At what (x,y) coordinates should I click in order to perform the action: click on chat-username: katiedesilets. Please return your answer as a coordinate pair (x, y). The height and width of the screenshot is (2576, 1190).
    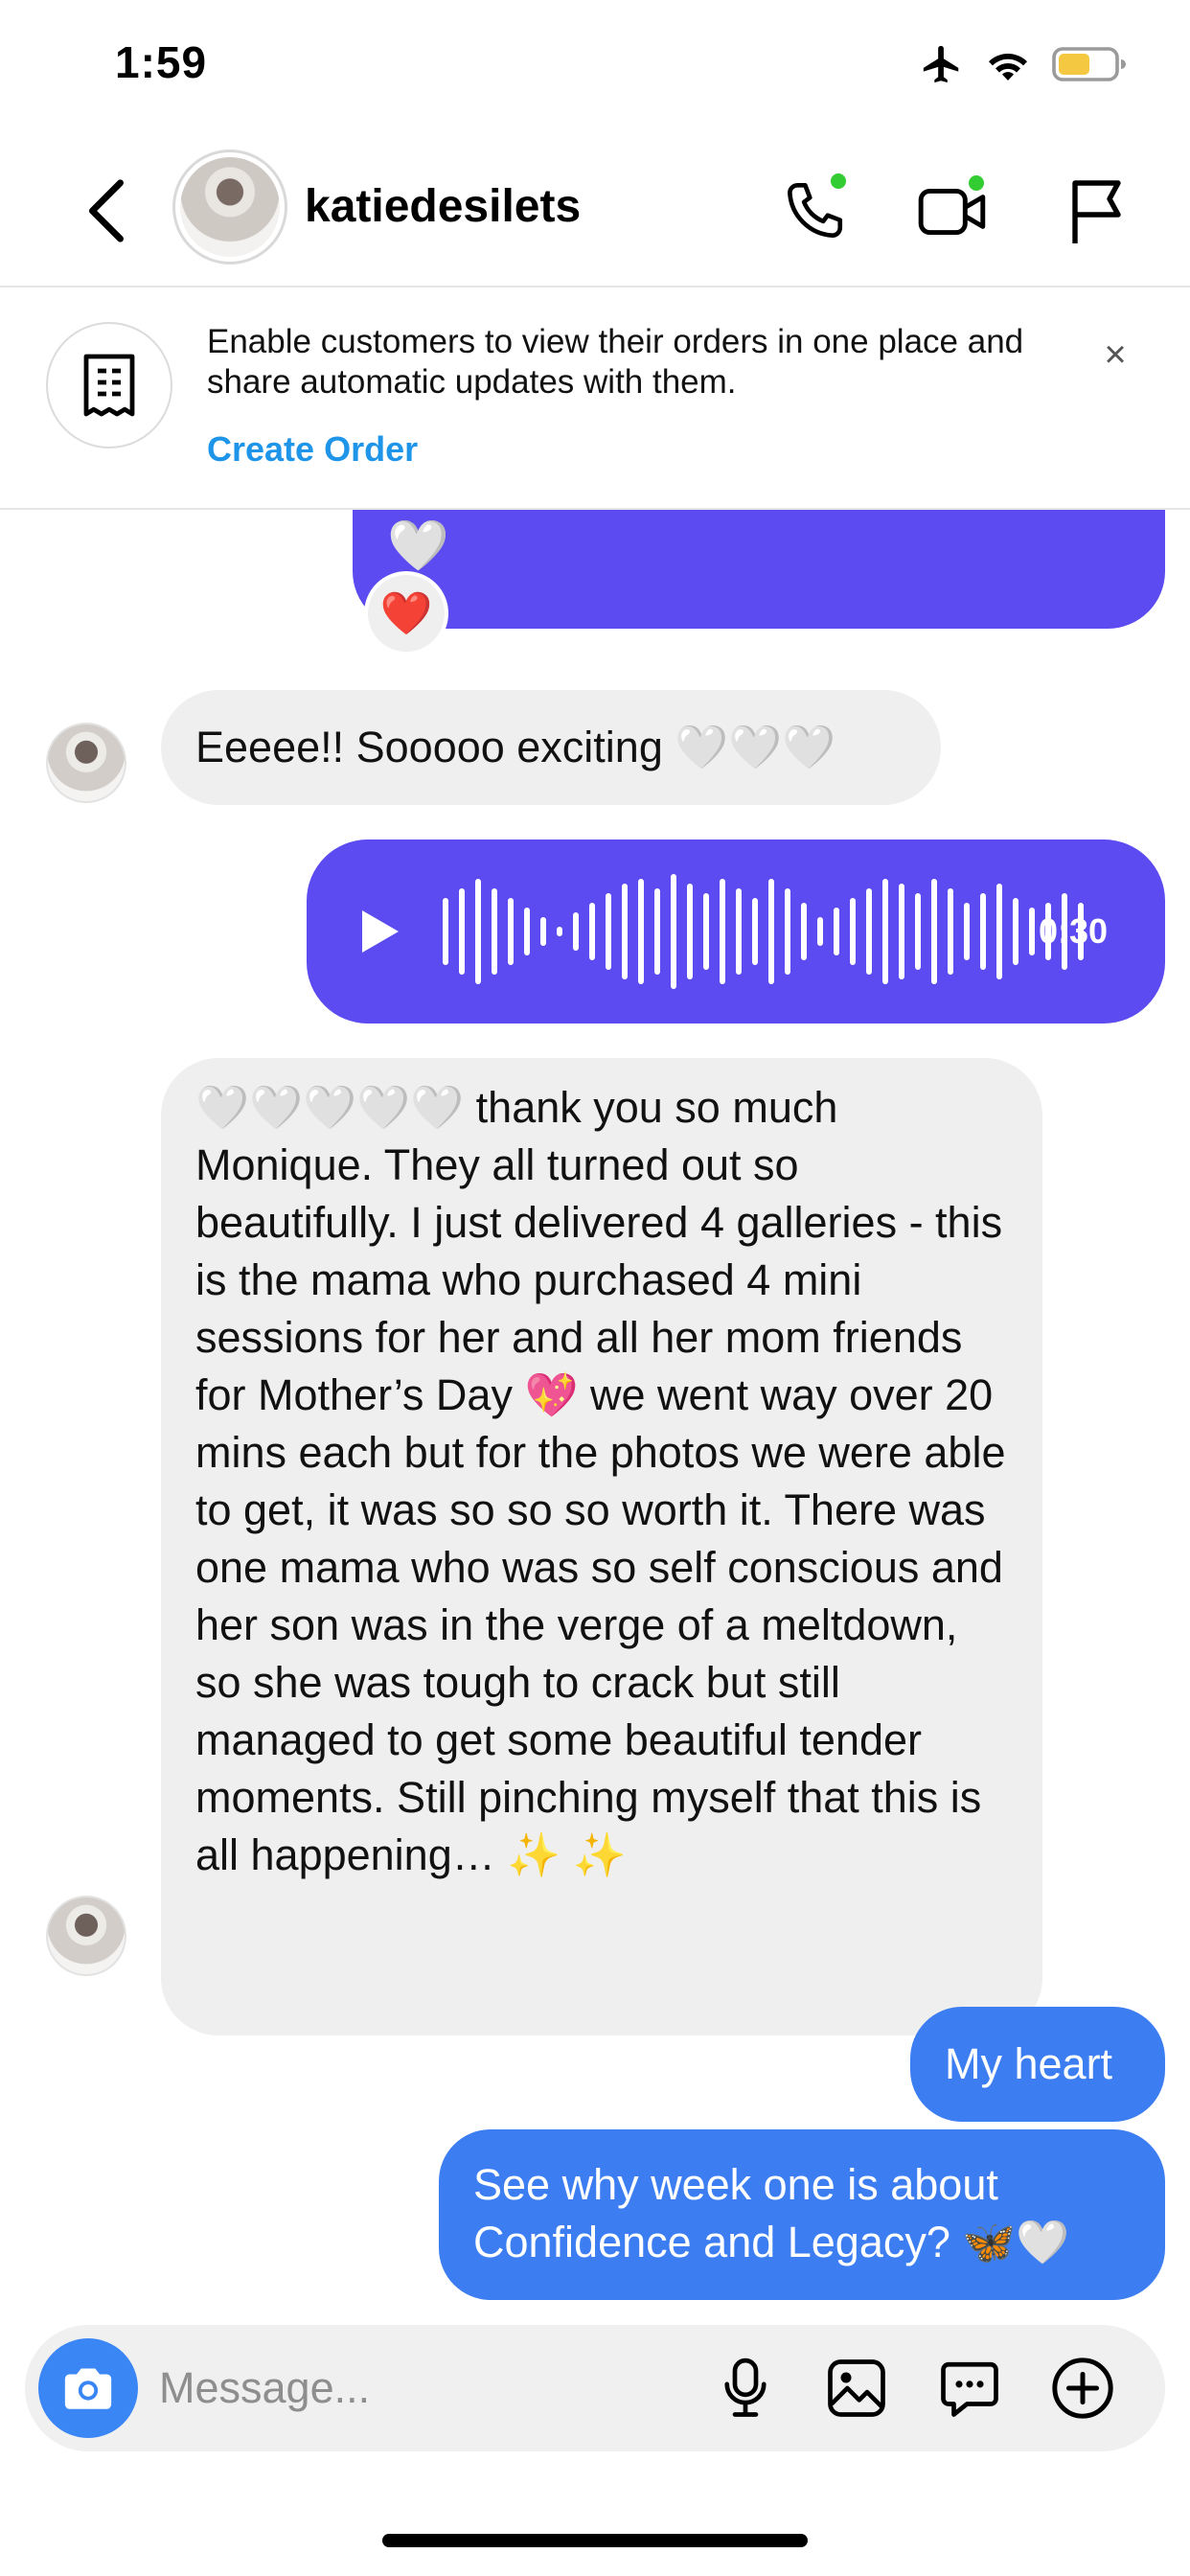
    Looking at the image, I should click on (443, 206).